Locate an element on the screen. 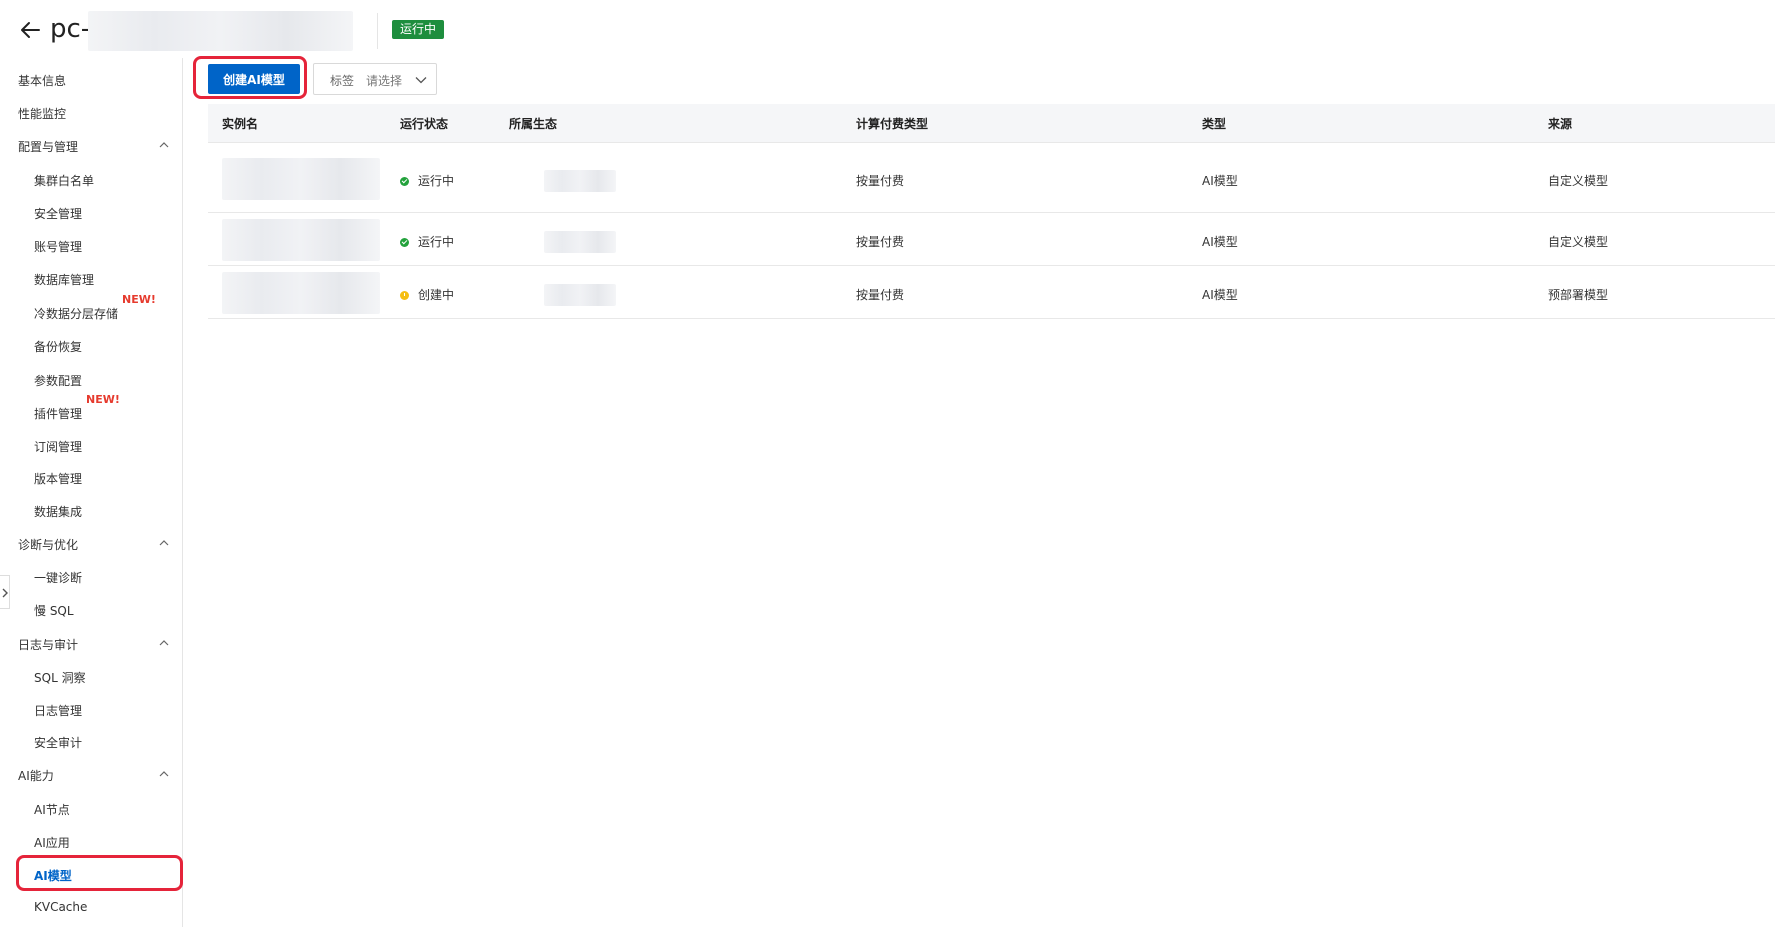 Image resolution: width=1775 pixels, height=927 pixels. sidebar-item-label: 冷数据分层存储 is located at coordinates (76, 314).